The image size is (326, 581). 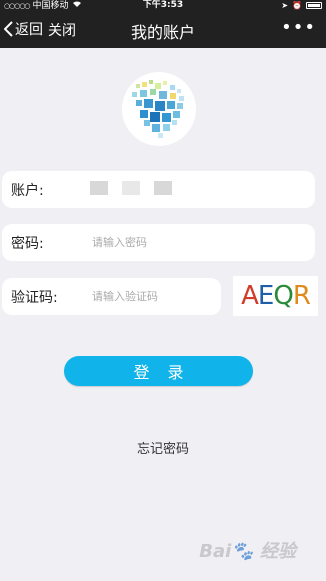 I want to click on password-label: 密码:, so click(x=27, y=244).